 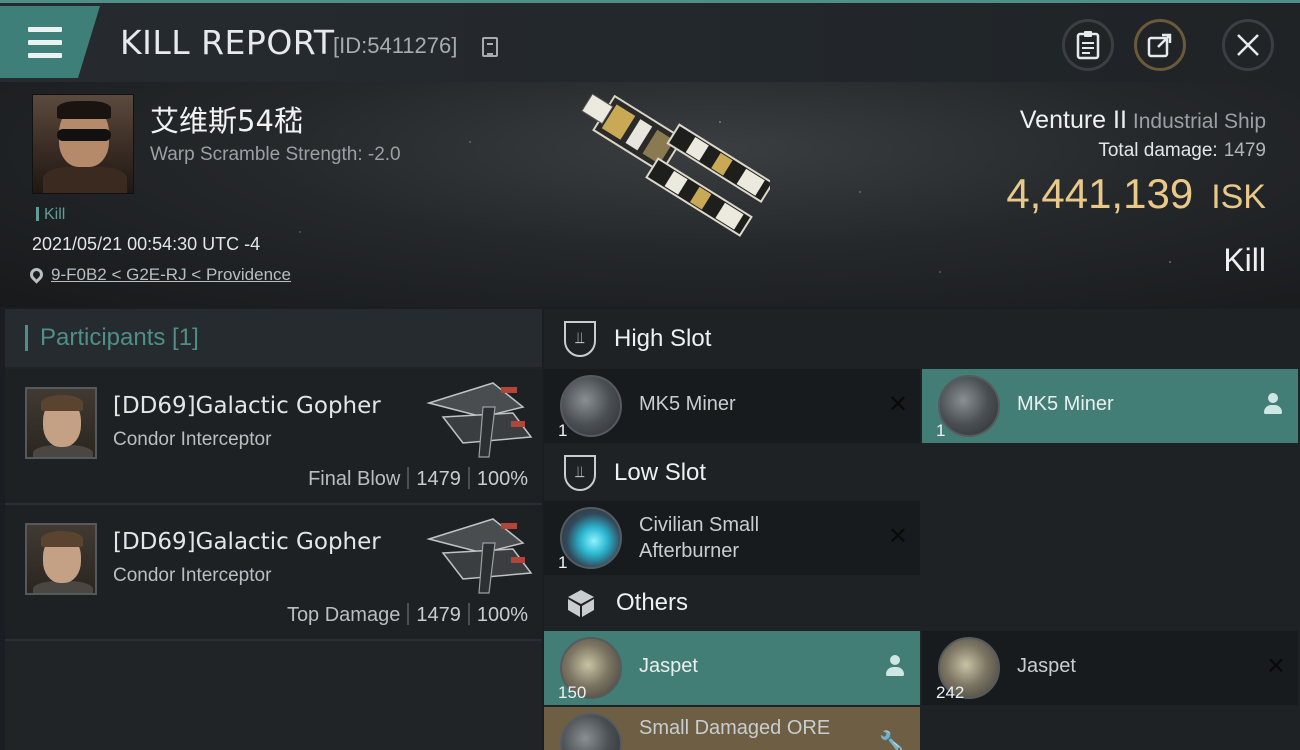 I want to click on clipboard-button, so click(x=1088, y=45).